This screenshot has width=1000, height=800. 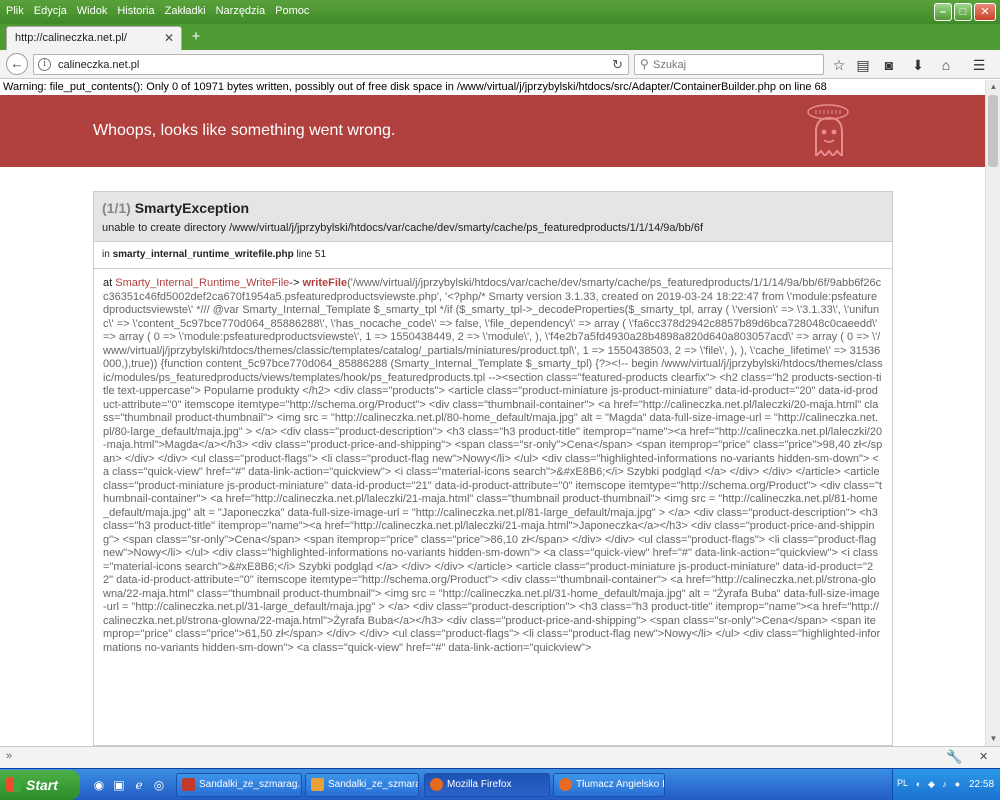 What do you see at coordinates (993, 739) in the screenshot?
I see `scroll-down-arrow-icon: ▼` at bounding box center [993, 739].